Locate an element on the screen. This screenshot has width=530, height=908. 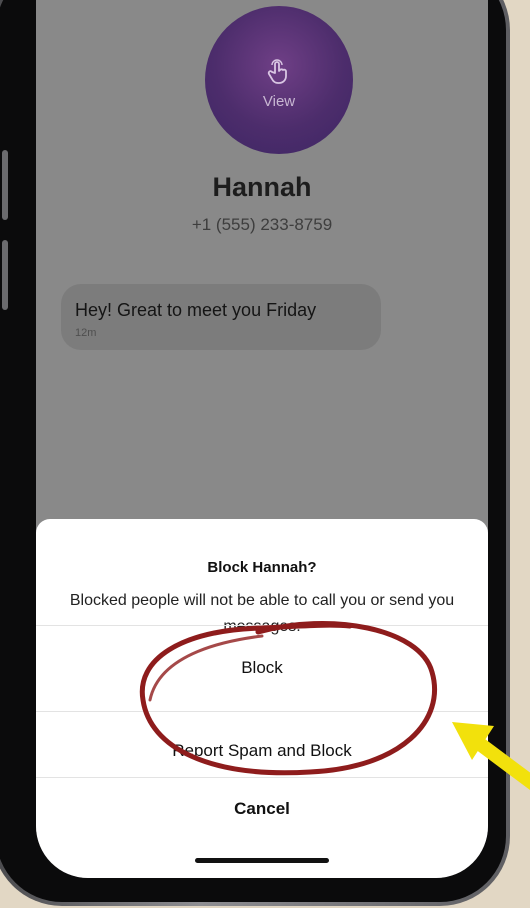
report-spam-and-block-label: Report Spam and Block is located at coordinates (262, 750).